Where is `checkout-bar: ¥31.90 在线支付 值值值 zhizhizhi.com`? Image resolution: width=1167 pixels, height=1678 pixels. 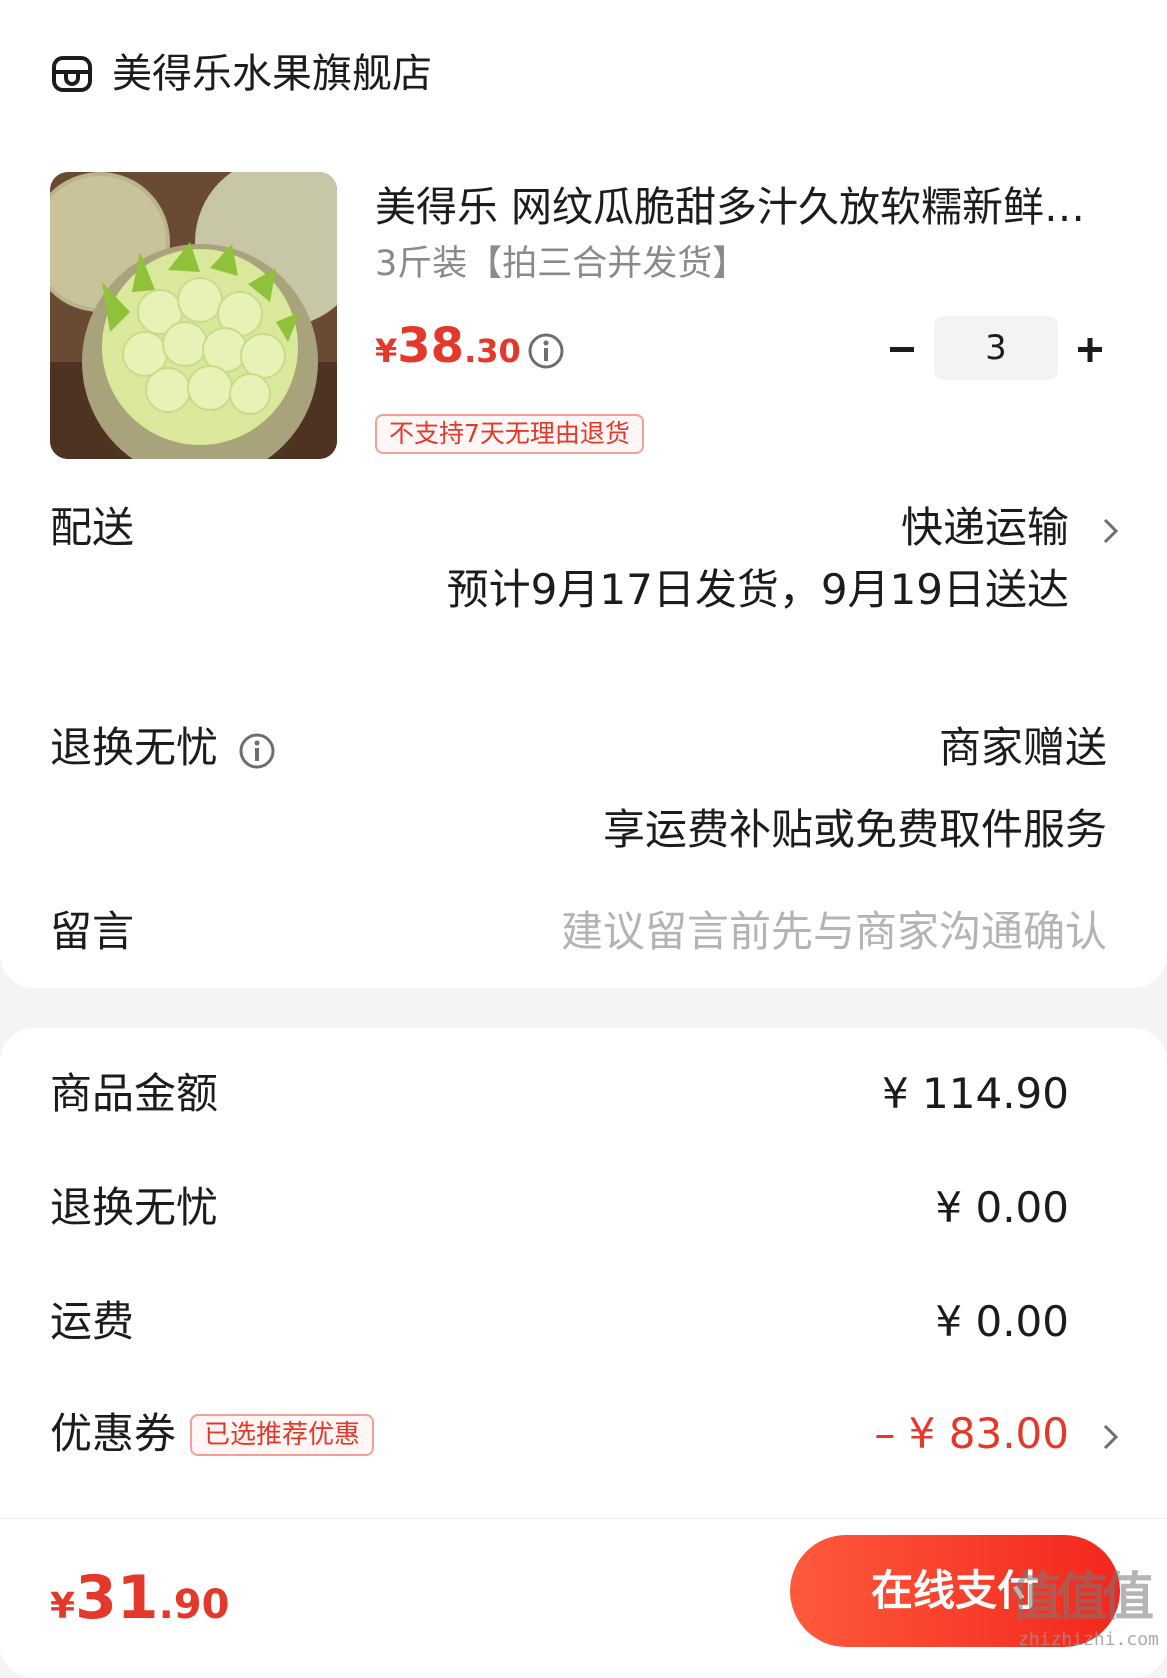 checkout-bar: ¥31.90 在线支付 值值值 zhizhizhi.com is located at coordinates (583, 1586).